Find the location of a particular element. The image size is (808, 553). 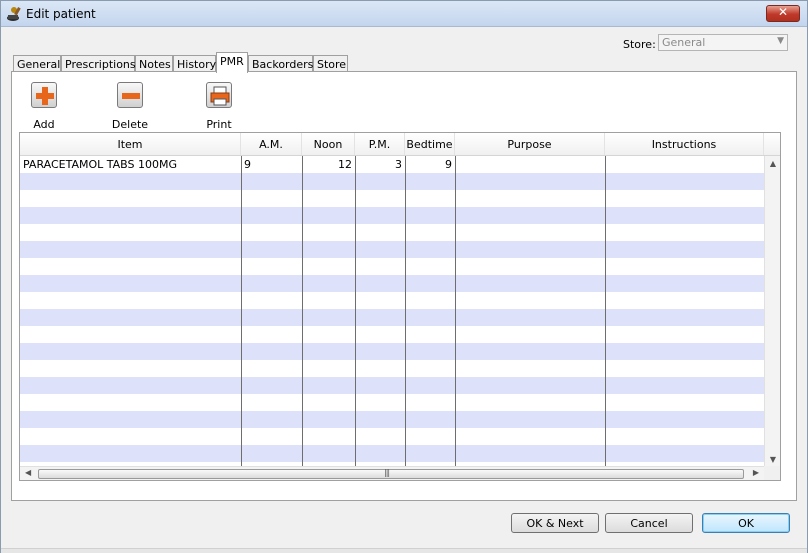

cell-purpose is located at coordinates (530, 164).